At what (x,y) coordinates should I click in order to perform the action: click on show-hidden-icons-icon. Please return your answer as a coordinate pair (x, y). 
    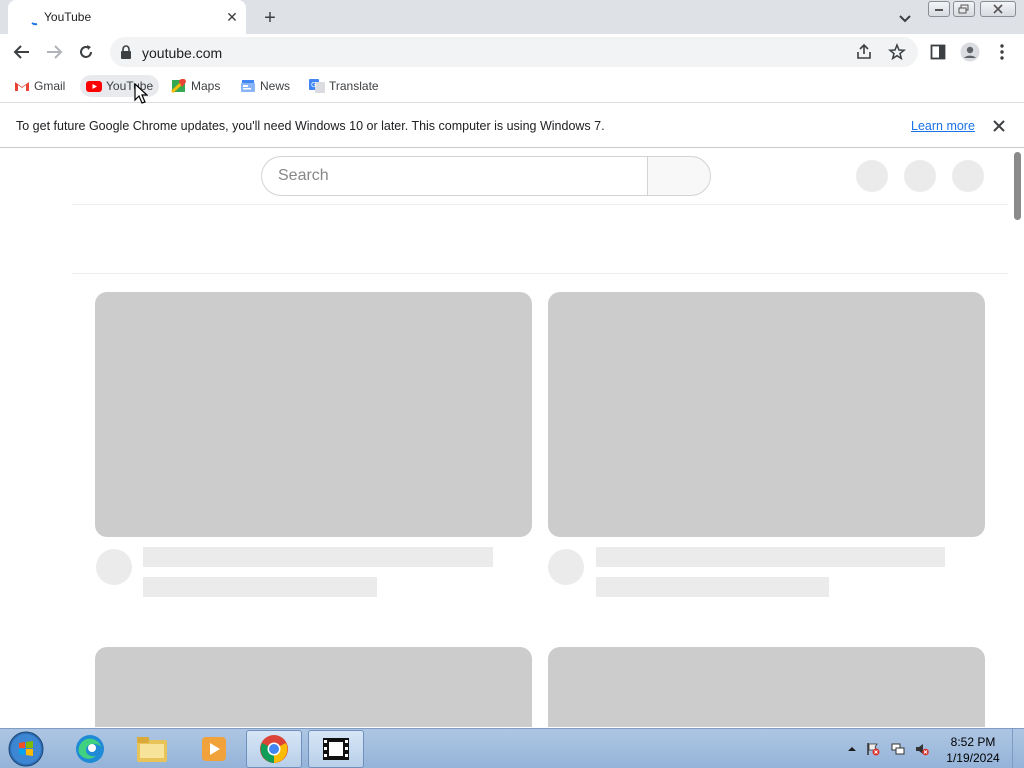
    Looking at the image, I should click on (852, 749).